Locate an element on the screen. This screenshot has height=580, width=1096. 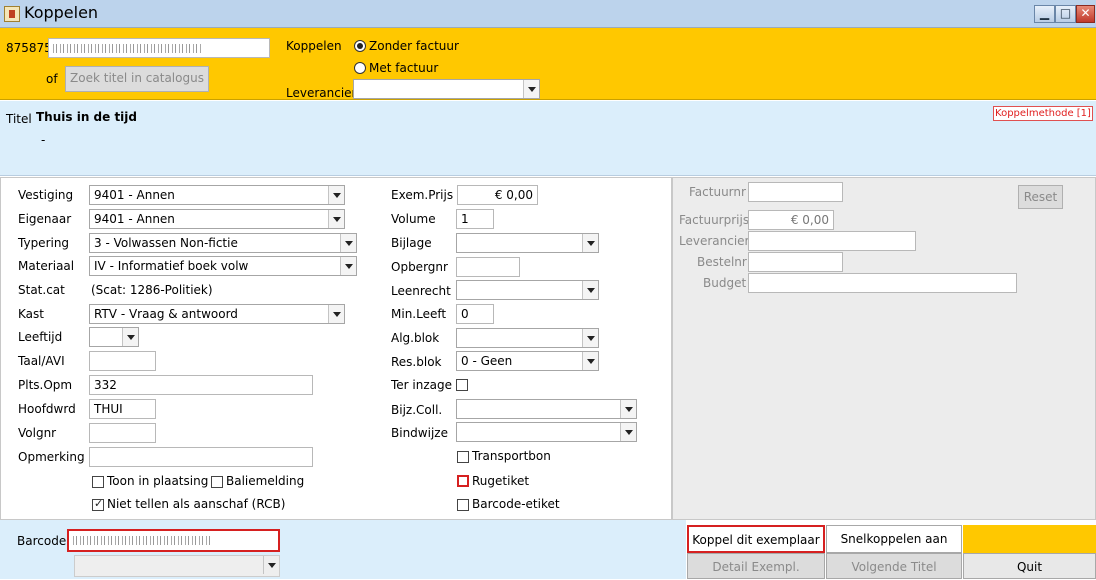
typering-label: Typering is located at coordinates (44, 243).